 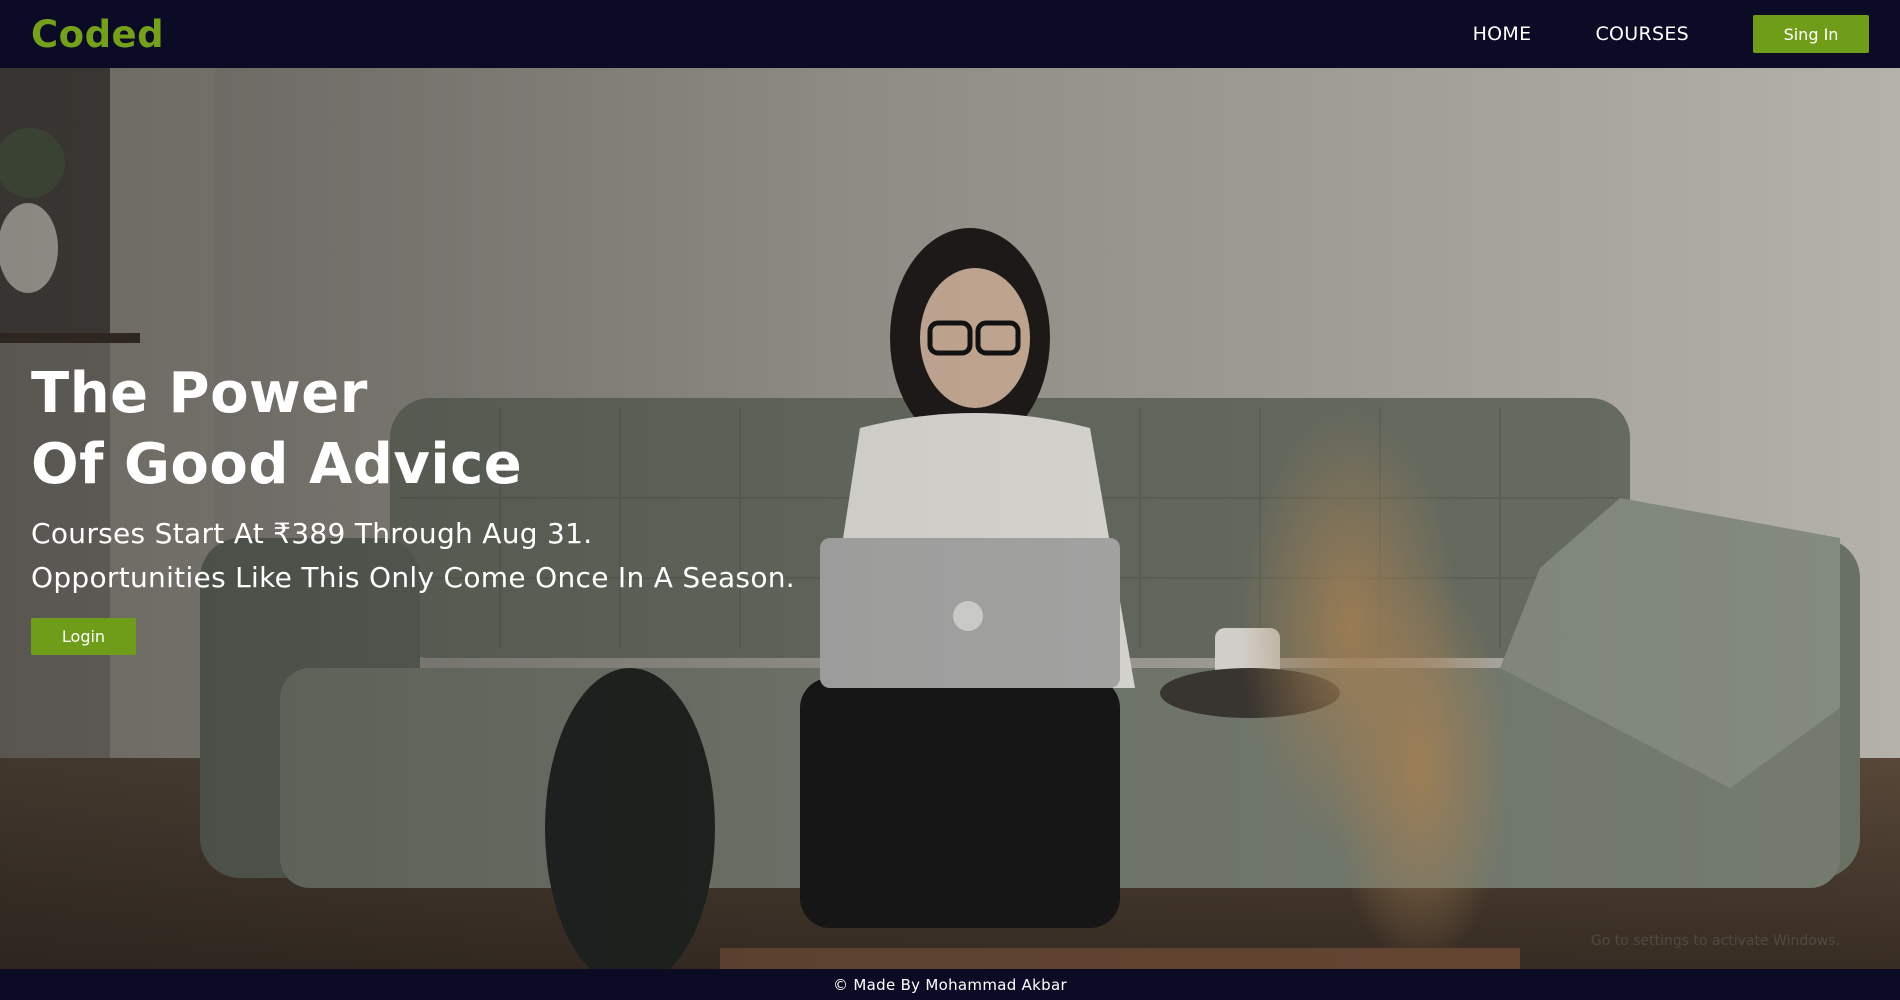 What do you see at coordinates (1642, 34) in the screenshot?
I see `nav-link-courses: COURSES` at bounding box center [1642, 34].